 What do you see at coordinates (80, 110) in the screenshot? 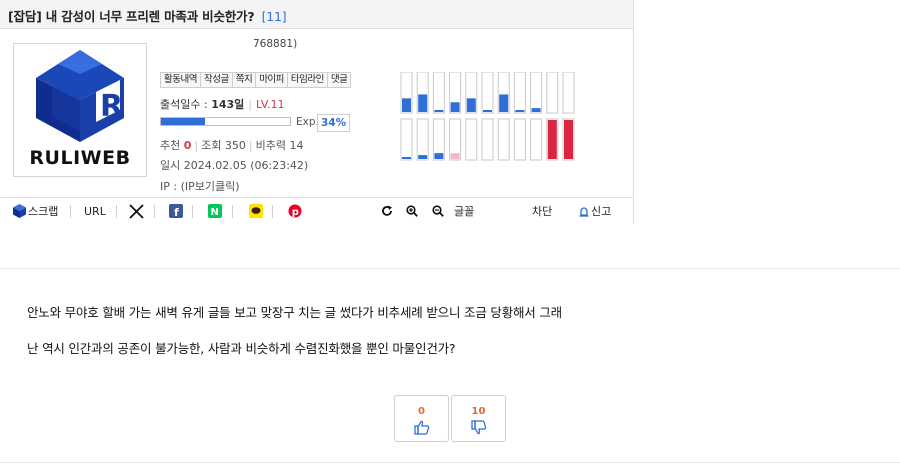
I see `author-avatar: R RULIWEB` at bounding box center [80, 110].